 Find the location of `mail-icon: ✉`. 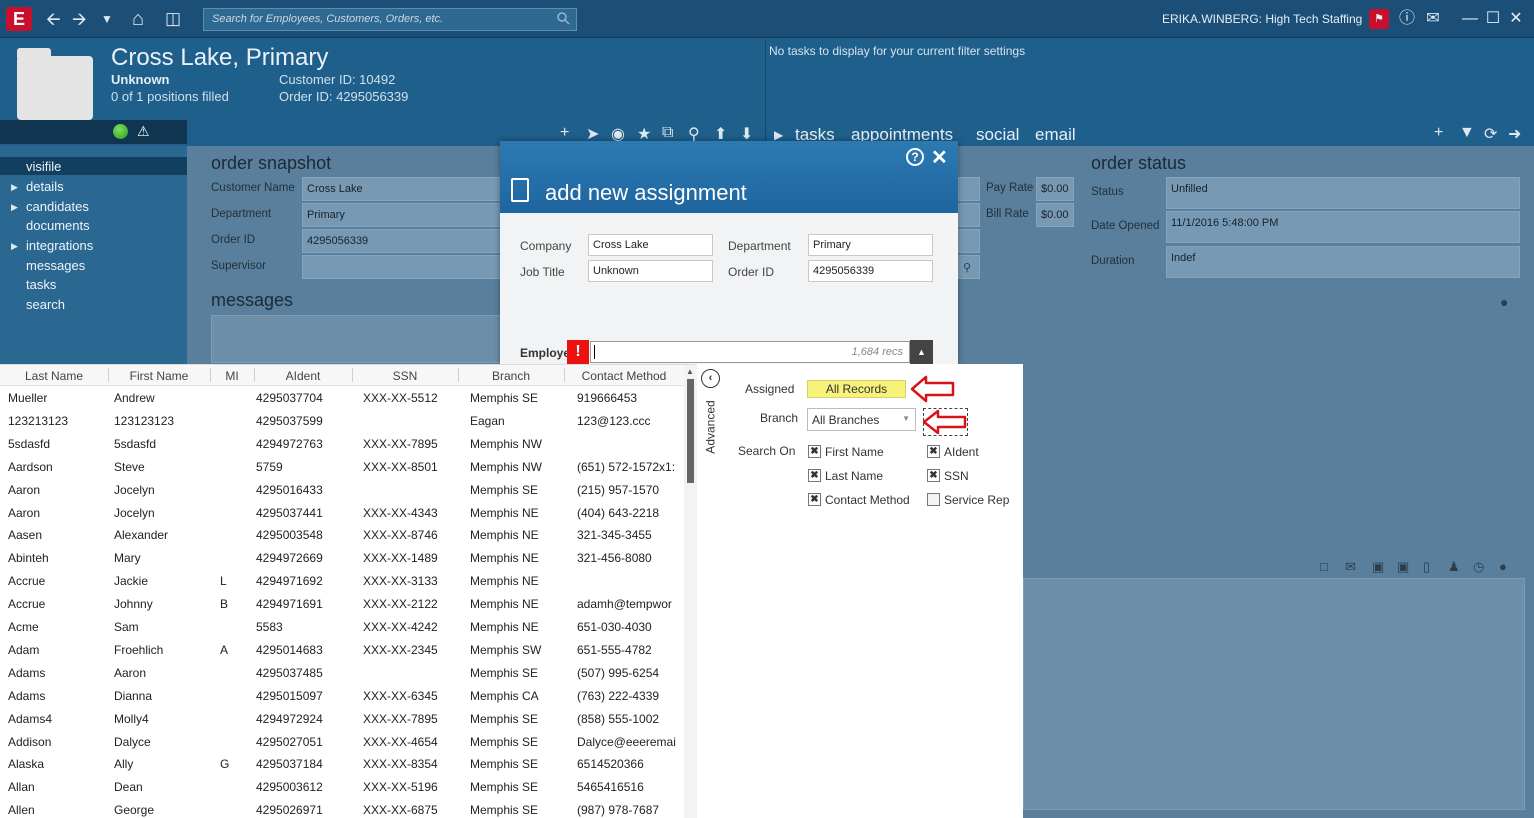

mail-icon: ✉ is located at coordinates (1350, 567).